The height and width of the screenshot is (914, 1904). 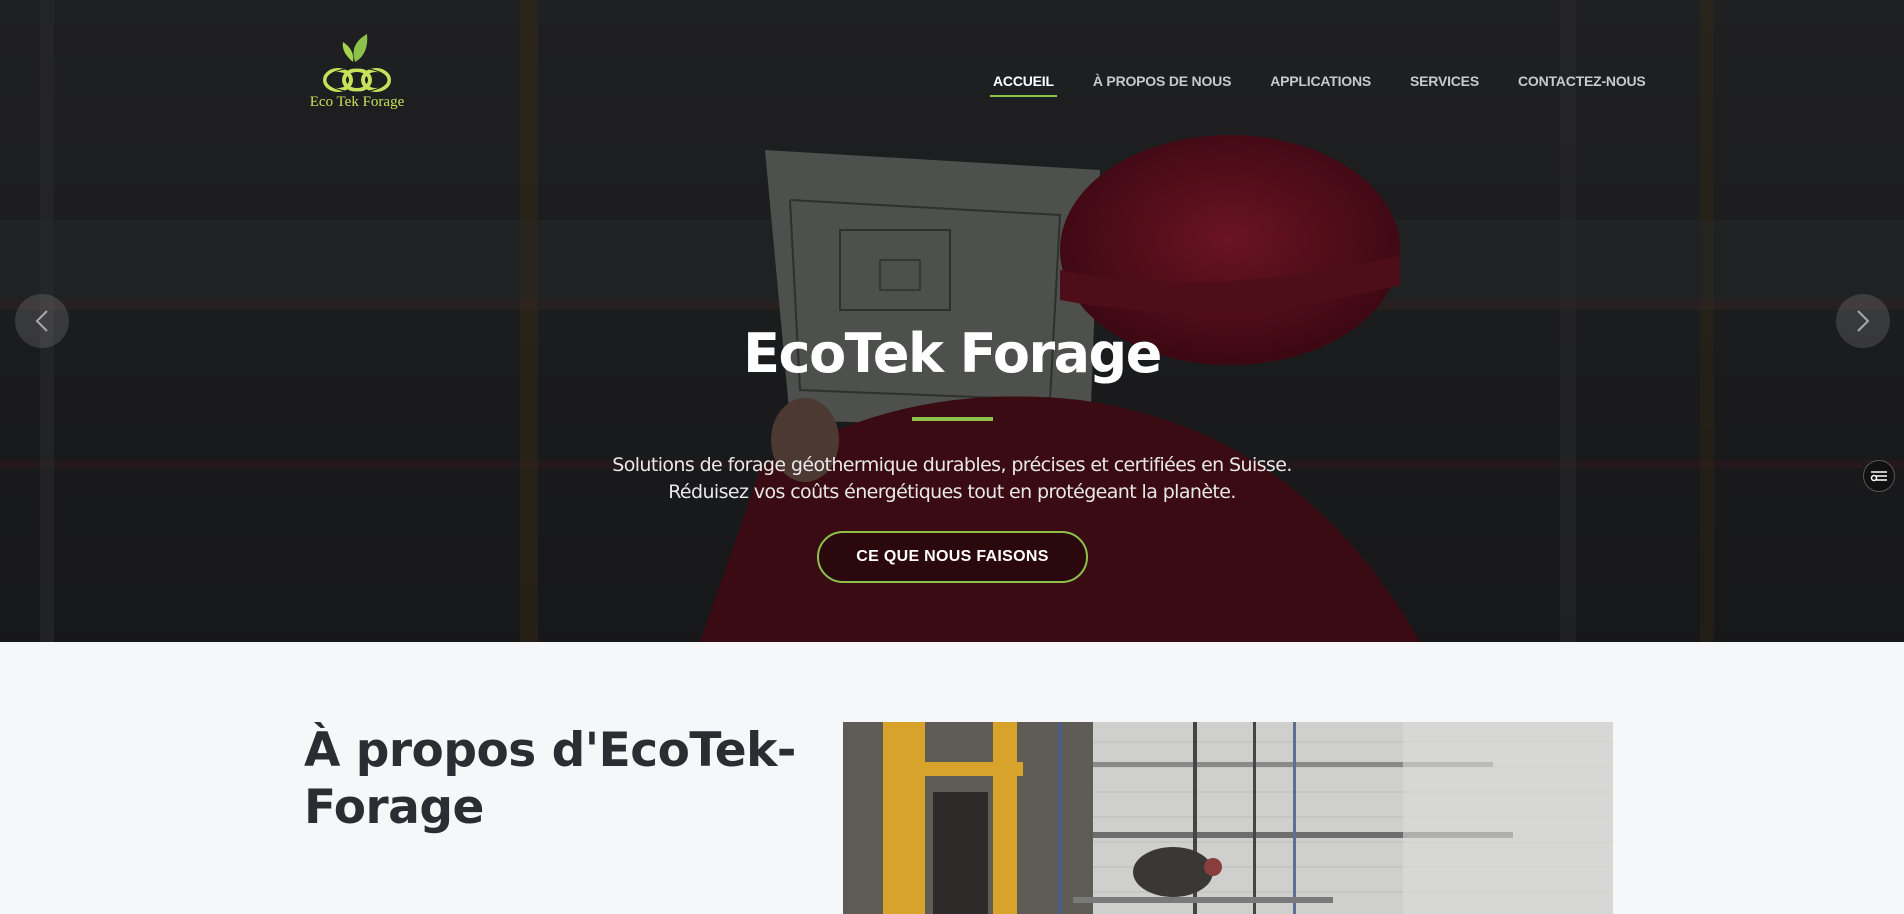 What do you see at coordinates (564, 779) in the screenshot?
I see `about-title: À propos d'EcoTek- Forage` at bounding box center [564, 779].